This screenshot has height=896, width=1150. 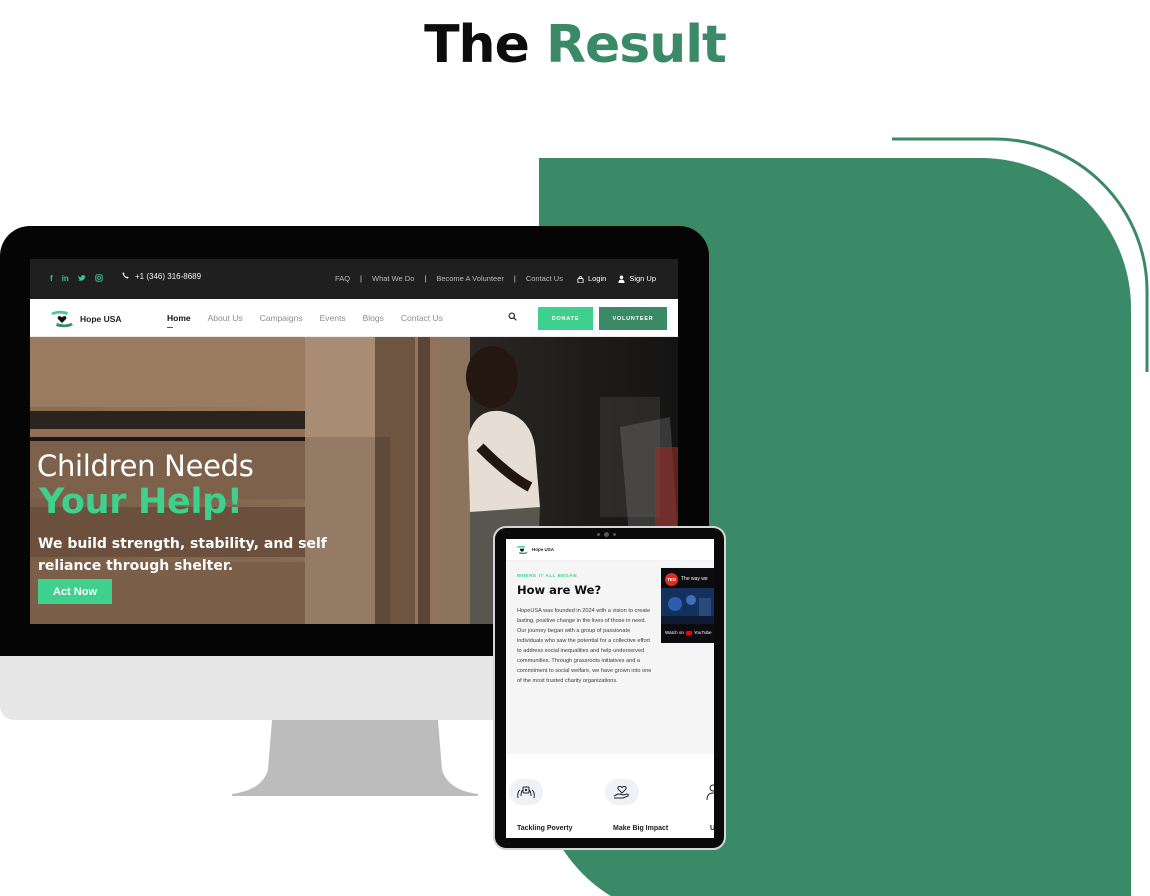 I want to click on top-link-what-we-do: What We Do, so click(x=393, y=278).